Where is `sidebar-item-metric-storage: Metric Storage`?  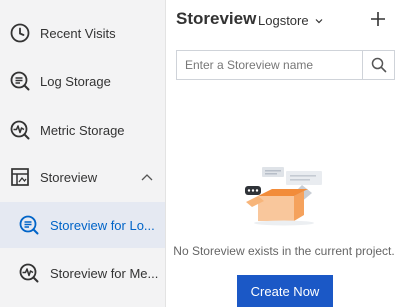 sidebar-item-metric-storage: Metric Storage is located at coordinates (82, 130).